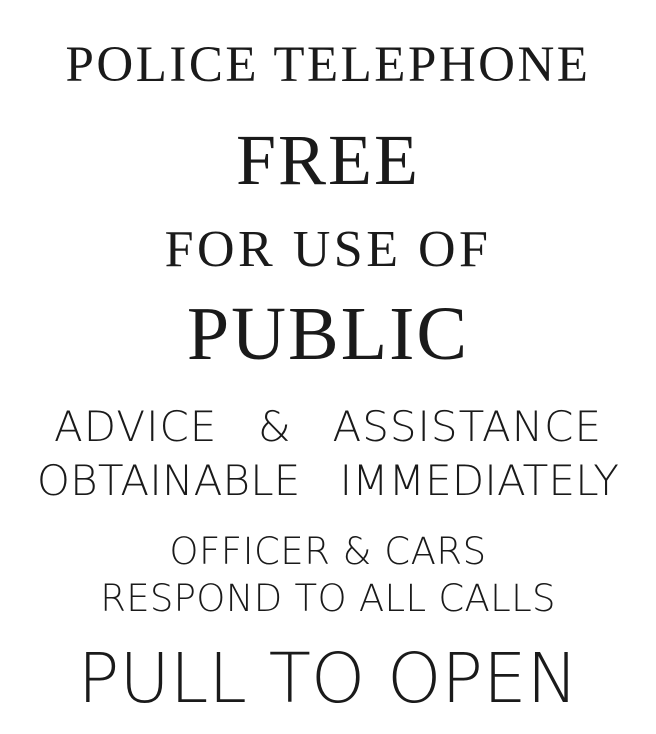 This screenshot has width=656, height=734. What do you see at coordinates (328, 65) in the screenshot?
I see `sign-heading: POLICE TELEPHONE` at bounding box center [328, 65].